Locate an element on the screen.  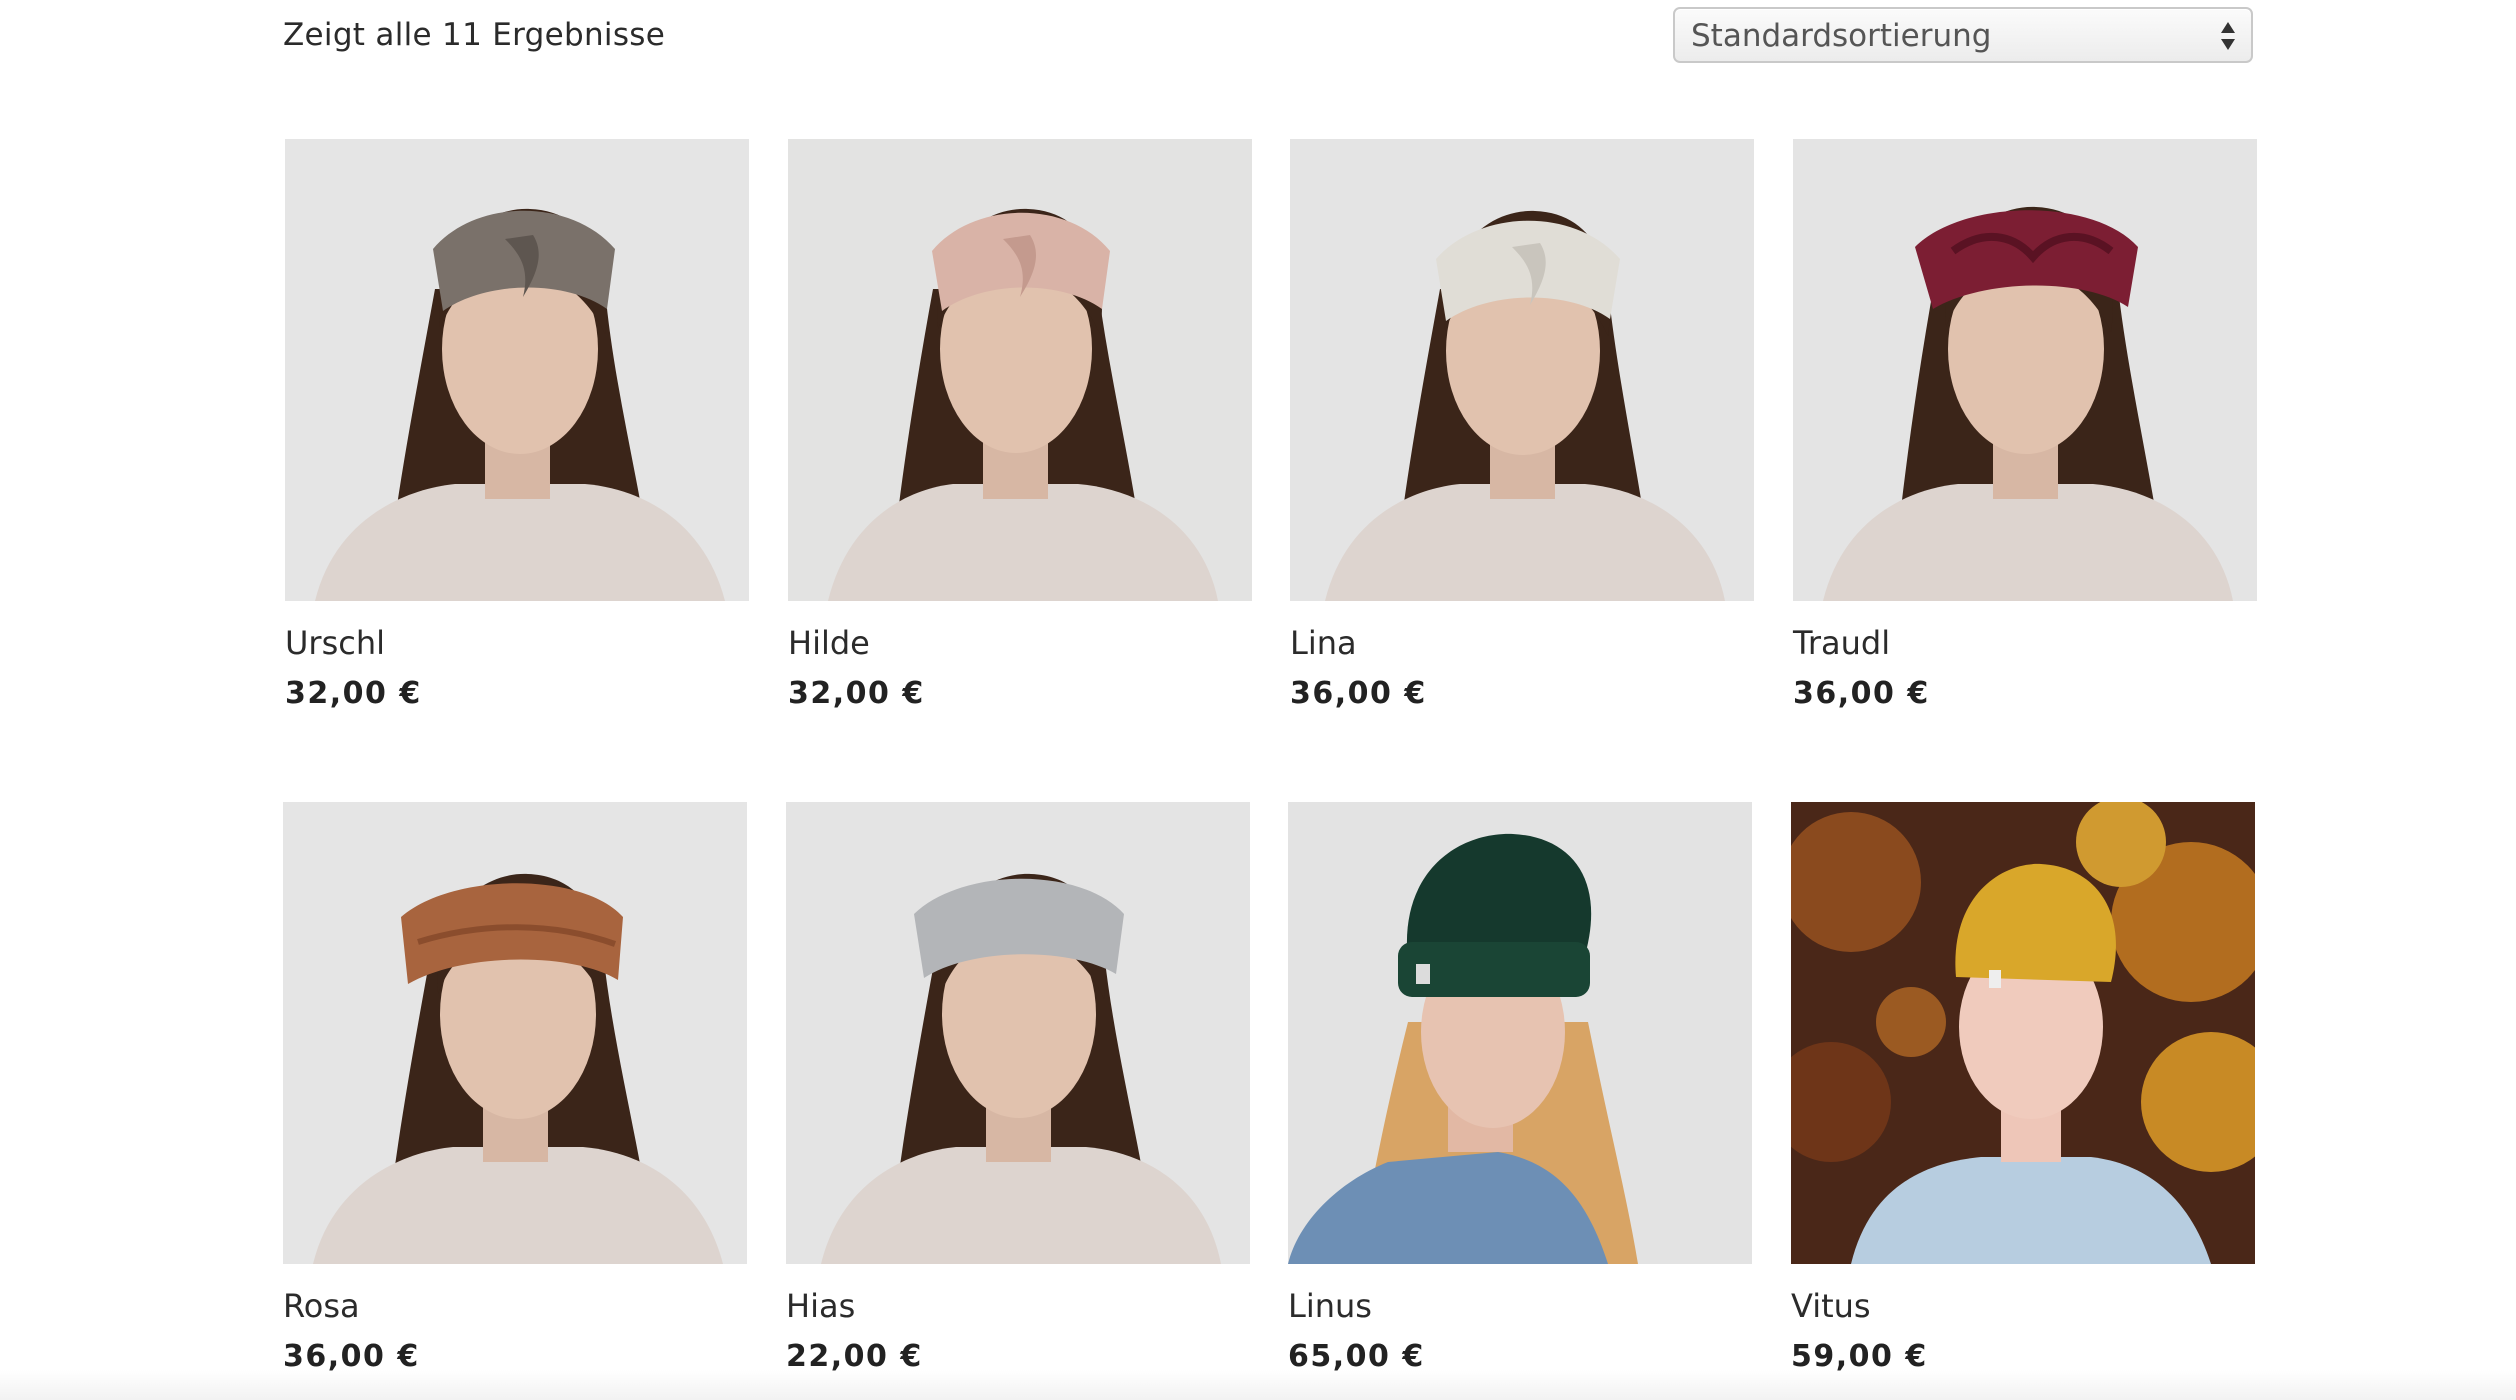
sort-select: Standardsortierung is located at coordinates (1963, 35).